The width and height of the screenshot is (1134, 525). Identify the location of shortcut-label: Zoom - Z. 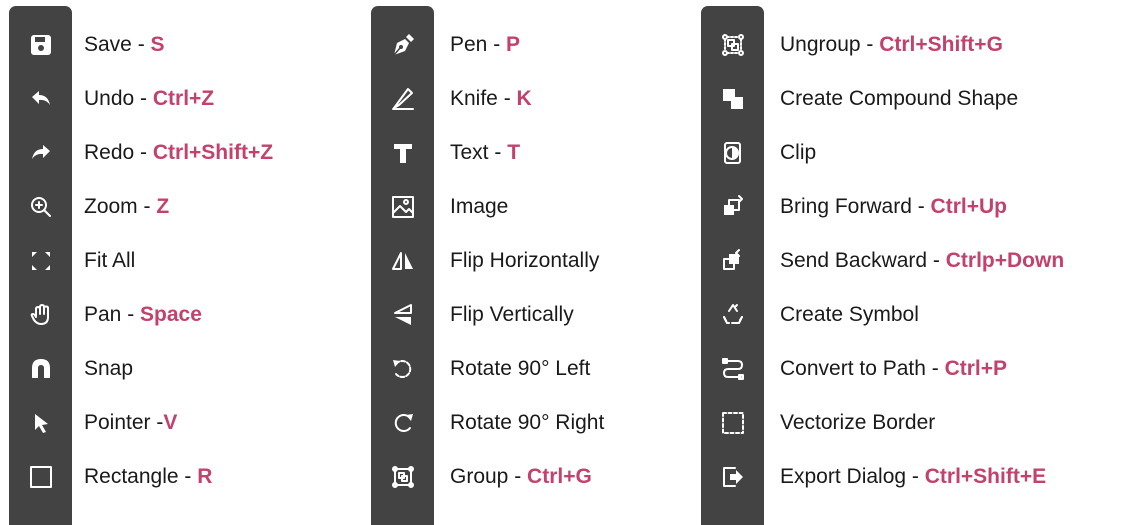
(126, 207).